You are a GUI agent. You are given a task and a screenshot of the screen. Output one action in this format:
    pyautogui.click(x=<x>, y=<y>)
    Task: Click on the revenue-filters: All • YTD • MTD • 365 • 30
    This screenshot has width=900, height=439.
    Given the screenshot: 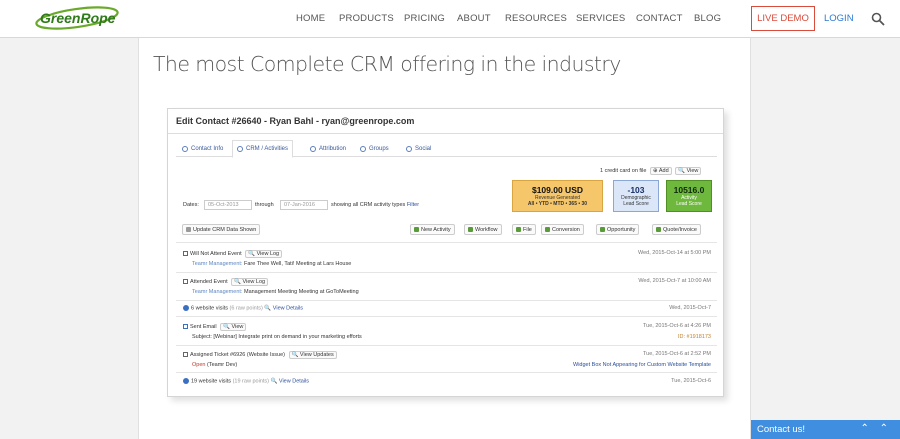 What is the action you would take?
    pyautogui.click(x=557, y=204)
    